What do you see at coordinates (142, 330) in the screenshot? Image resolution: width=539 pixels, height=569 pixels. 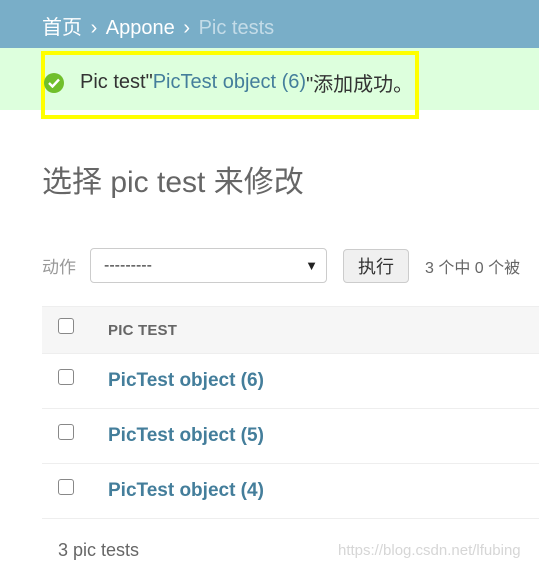 I see `column-header-pic-test: PIC TEST` at bounding box center [142, 330].